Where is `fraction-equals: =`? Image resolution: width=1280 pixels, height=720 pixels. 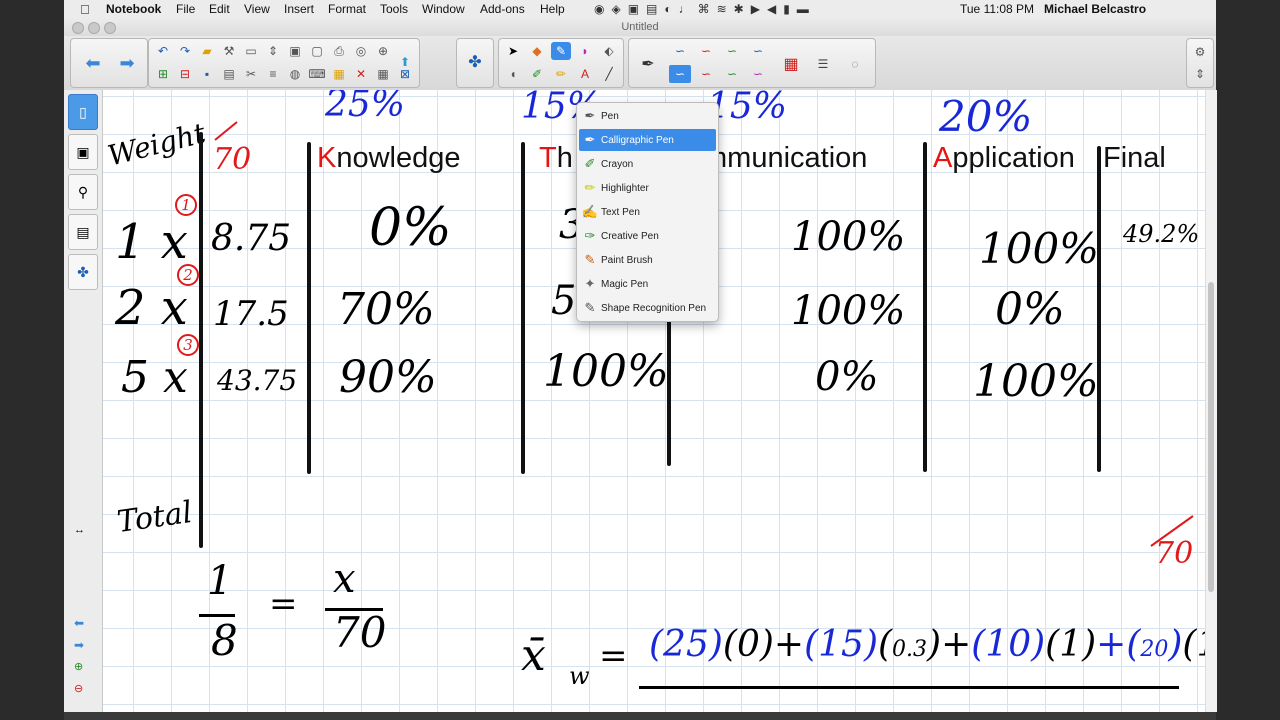
fraction-equals: = is located at coordinates (283, 604).